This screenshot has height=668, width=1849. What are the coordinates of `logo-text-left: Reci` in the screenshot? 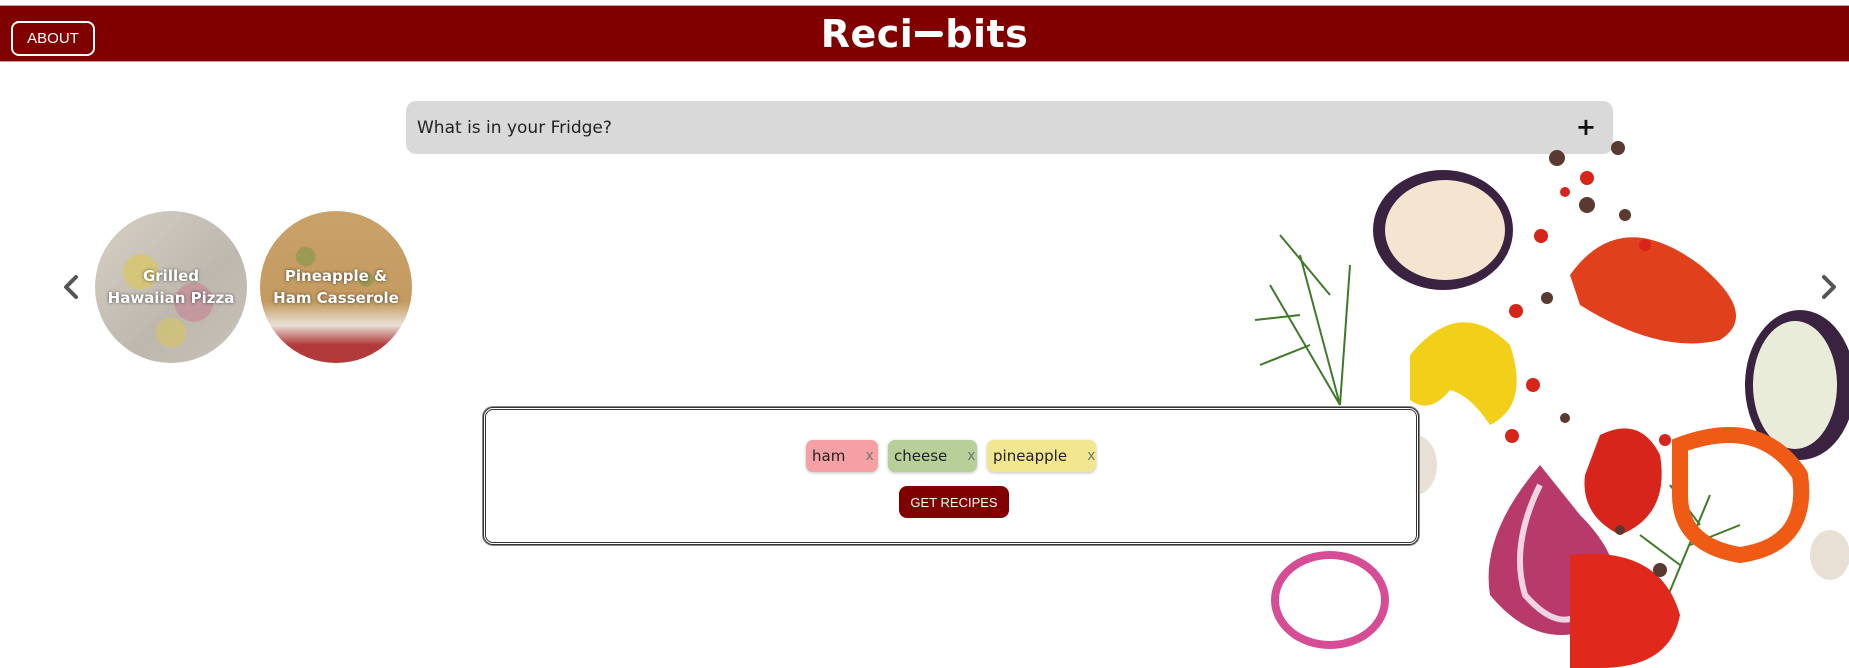 It's located at (867, 34).